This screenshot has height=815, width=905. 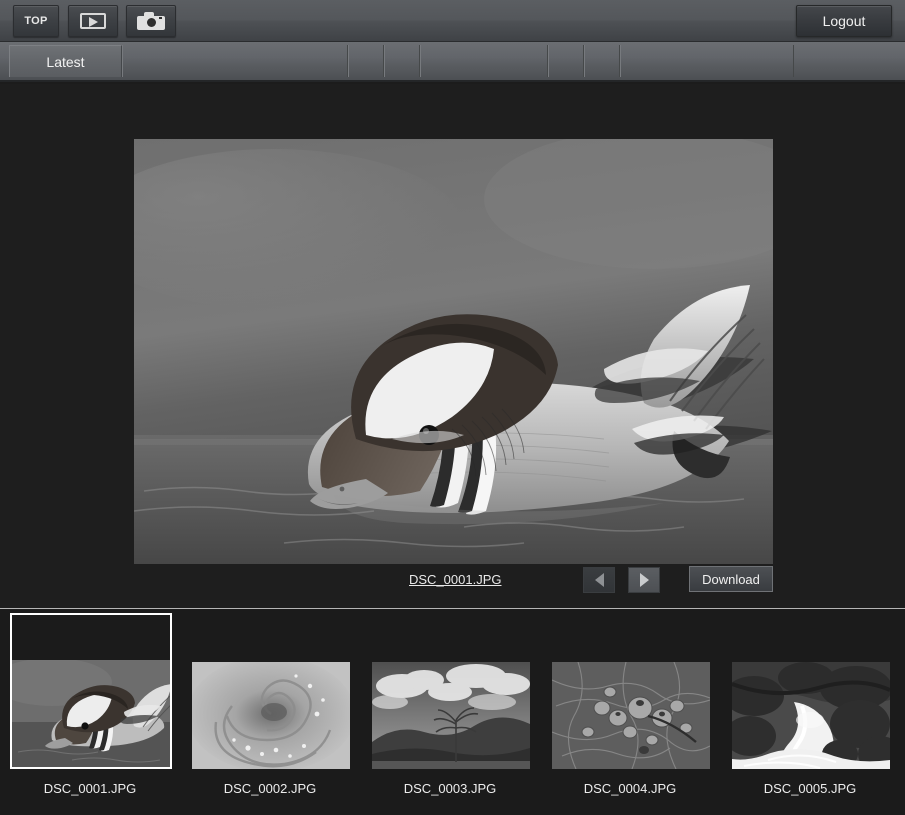 I want to click on prev-image-icon, so click(x=599, y=580).